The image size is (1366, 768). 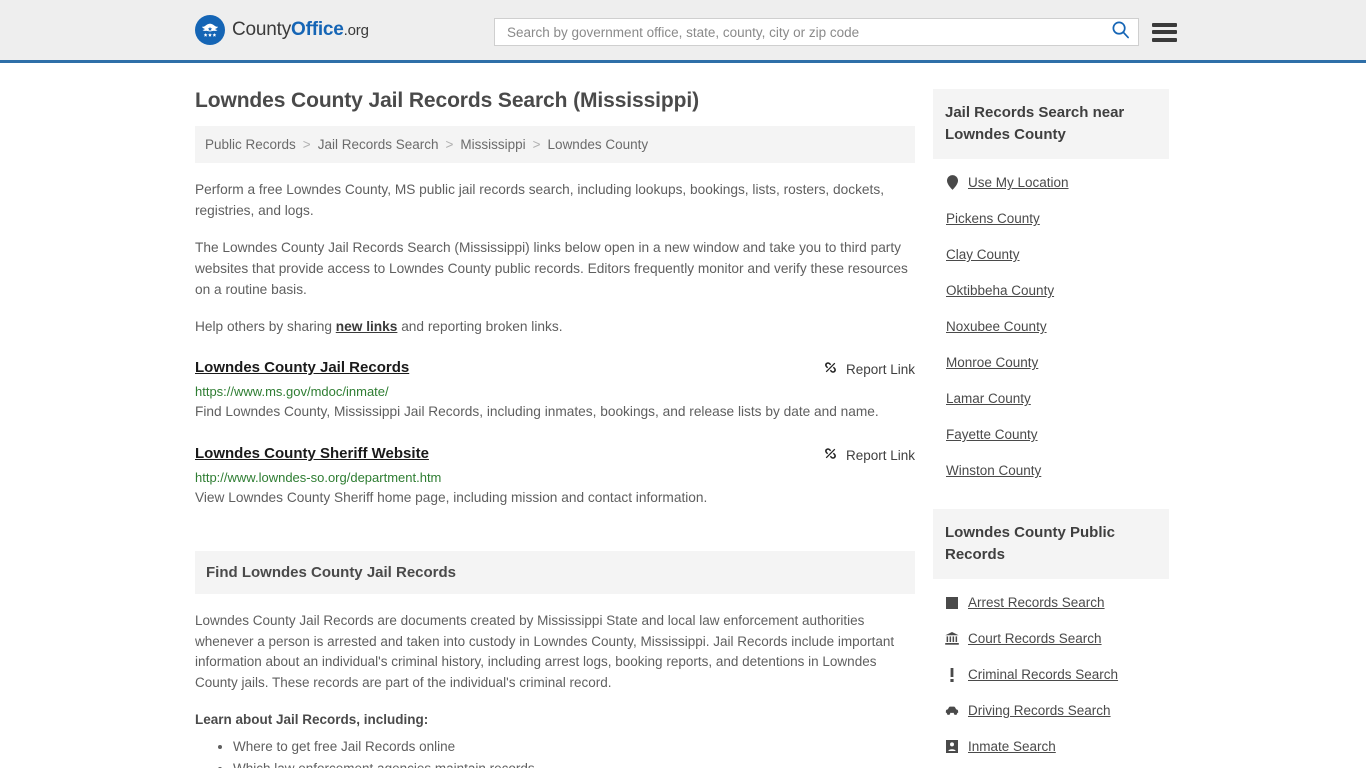 What do you see at coordinates (1035, 638) in the screenshot?
I see `sidebar-link-label: Court Records Search` at bounding box center [1035, 638].